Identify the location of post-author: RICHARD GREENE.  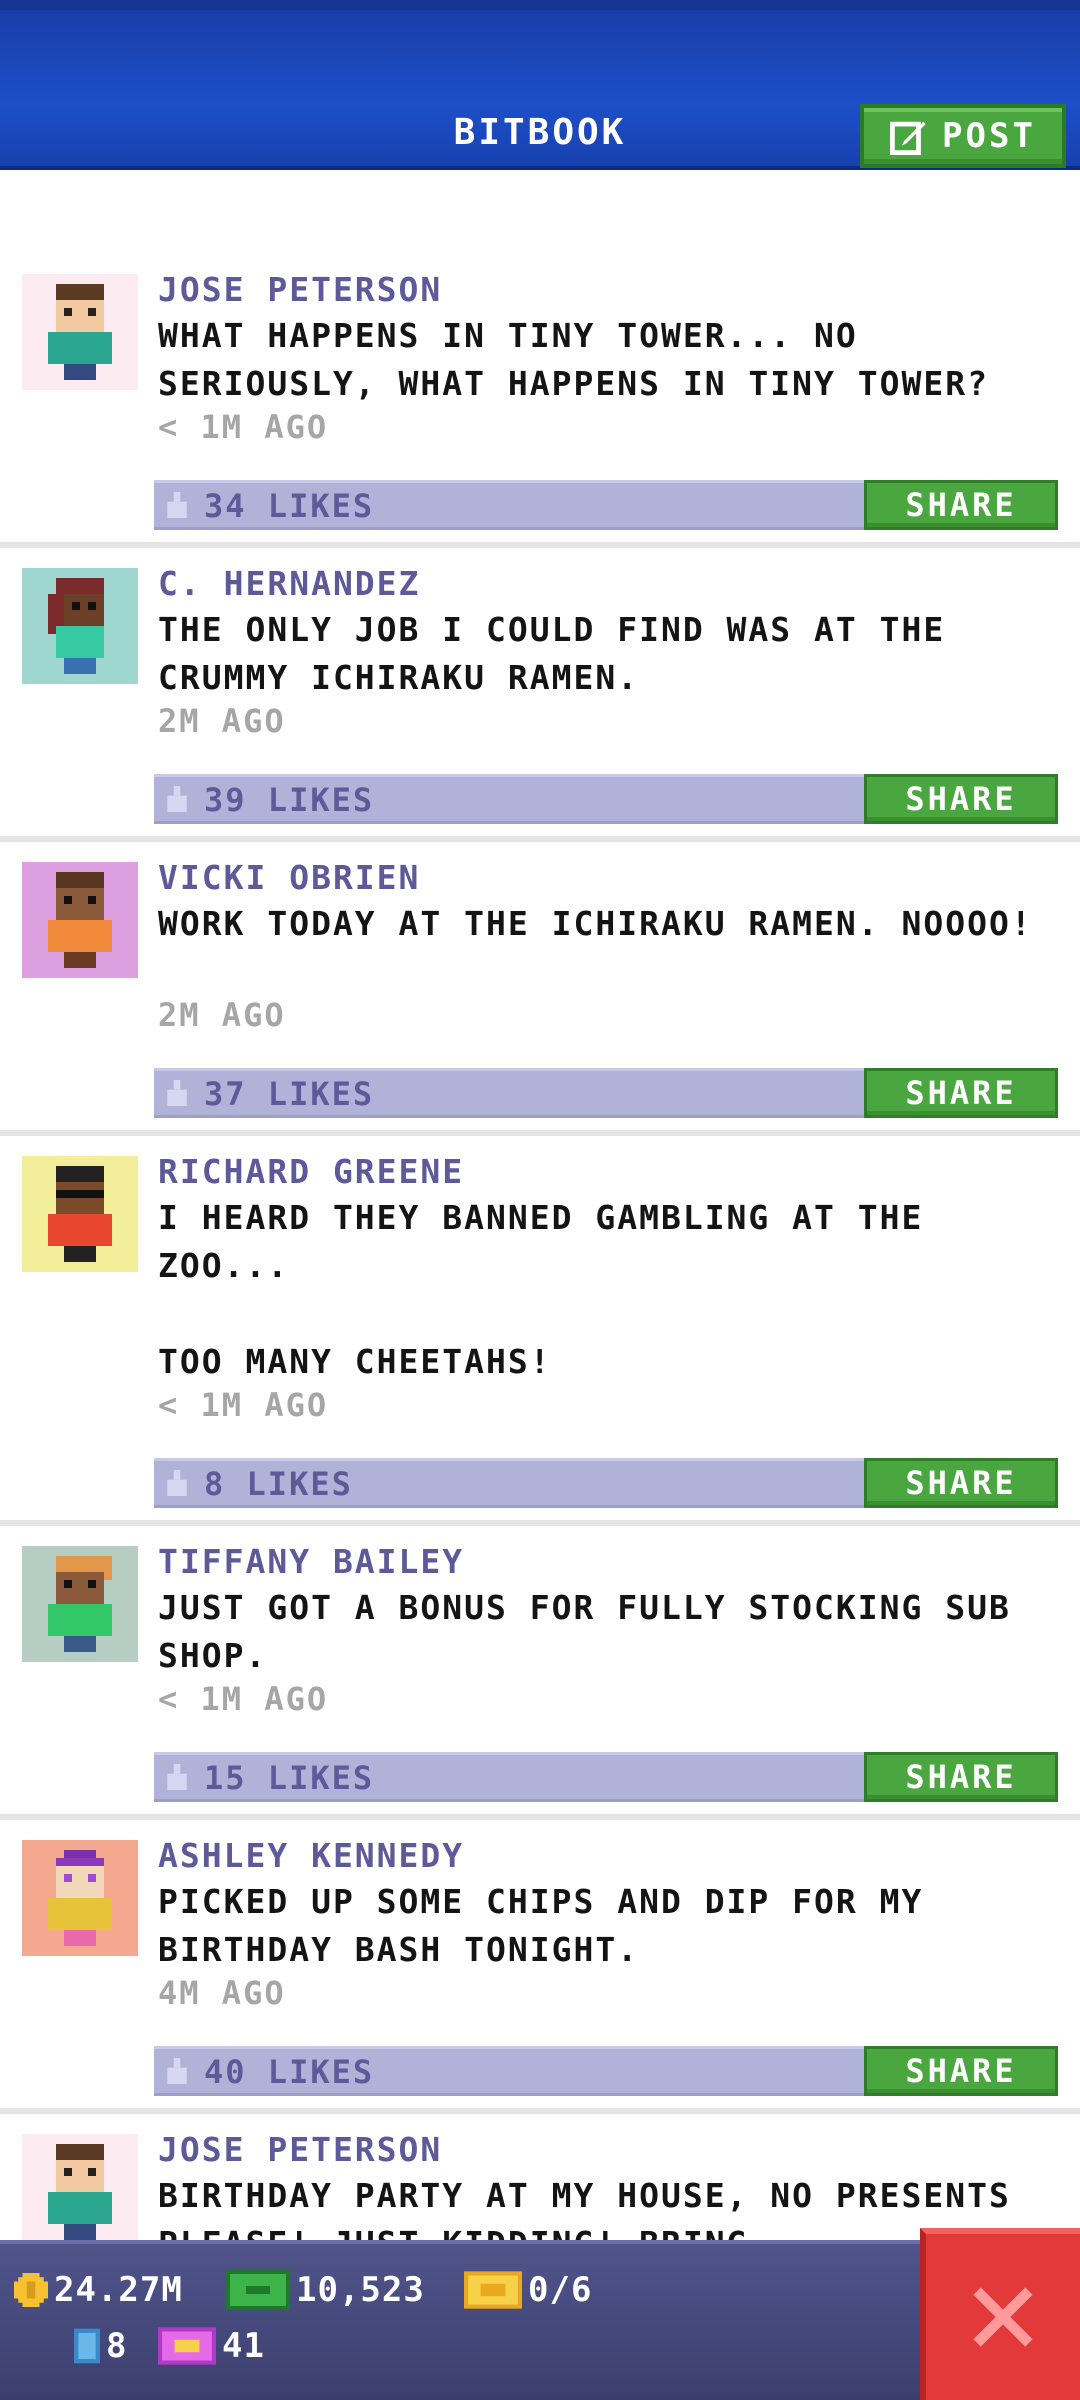
(311, 1171).